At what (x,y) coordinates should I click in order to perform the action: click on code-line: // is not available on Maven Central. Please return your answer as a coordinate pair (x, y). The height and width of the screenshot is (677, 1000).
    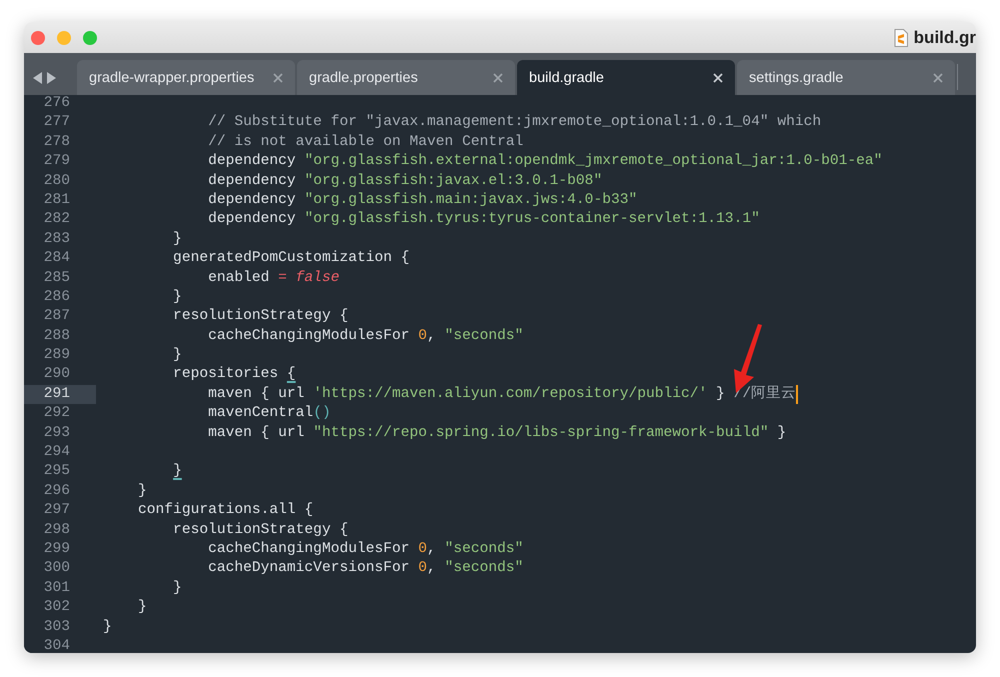
    Looking at the image, I should click on (365, 142).